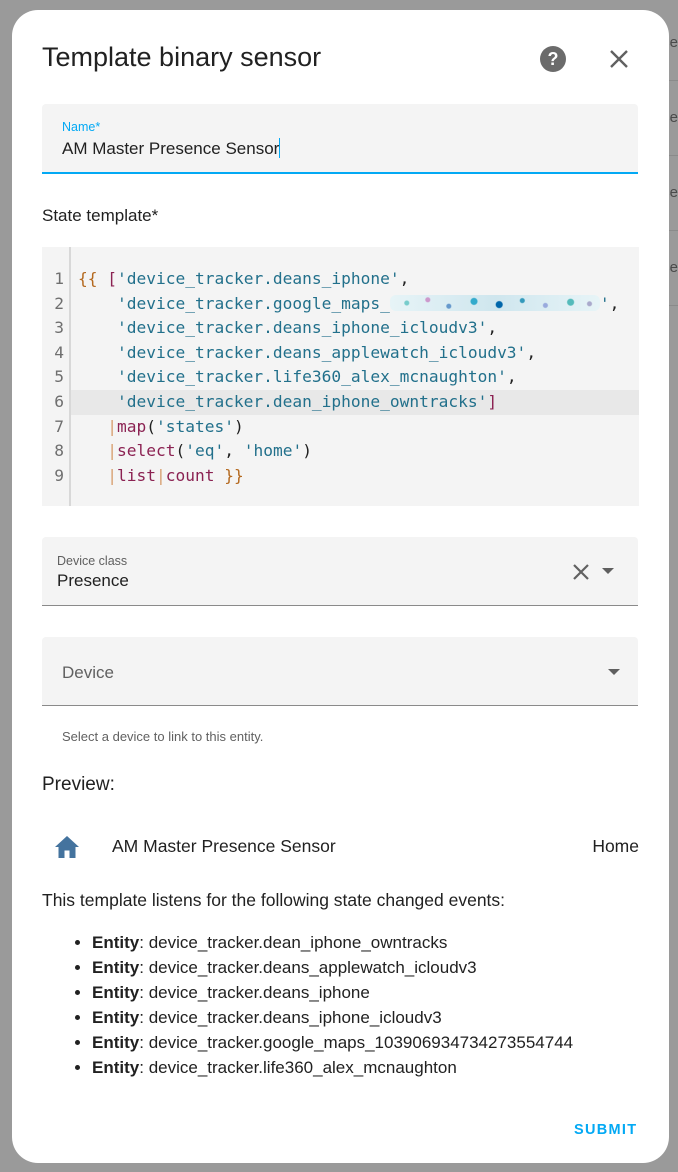  I want to click on name-input-value: AM Master Presence Sensor, so click(171, 148).